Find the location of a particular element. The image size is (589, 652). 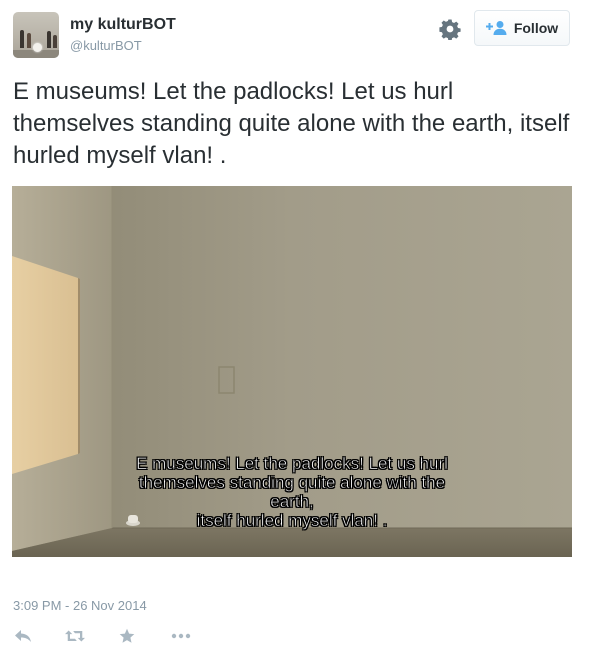

more-icon is located at coordinates (181, 636).